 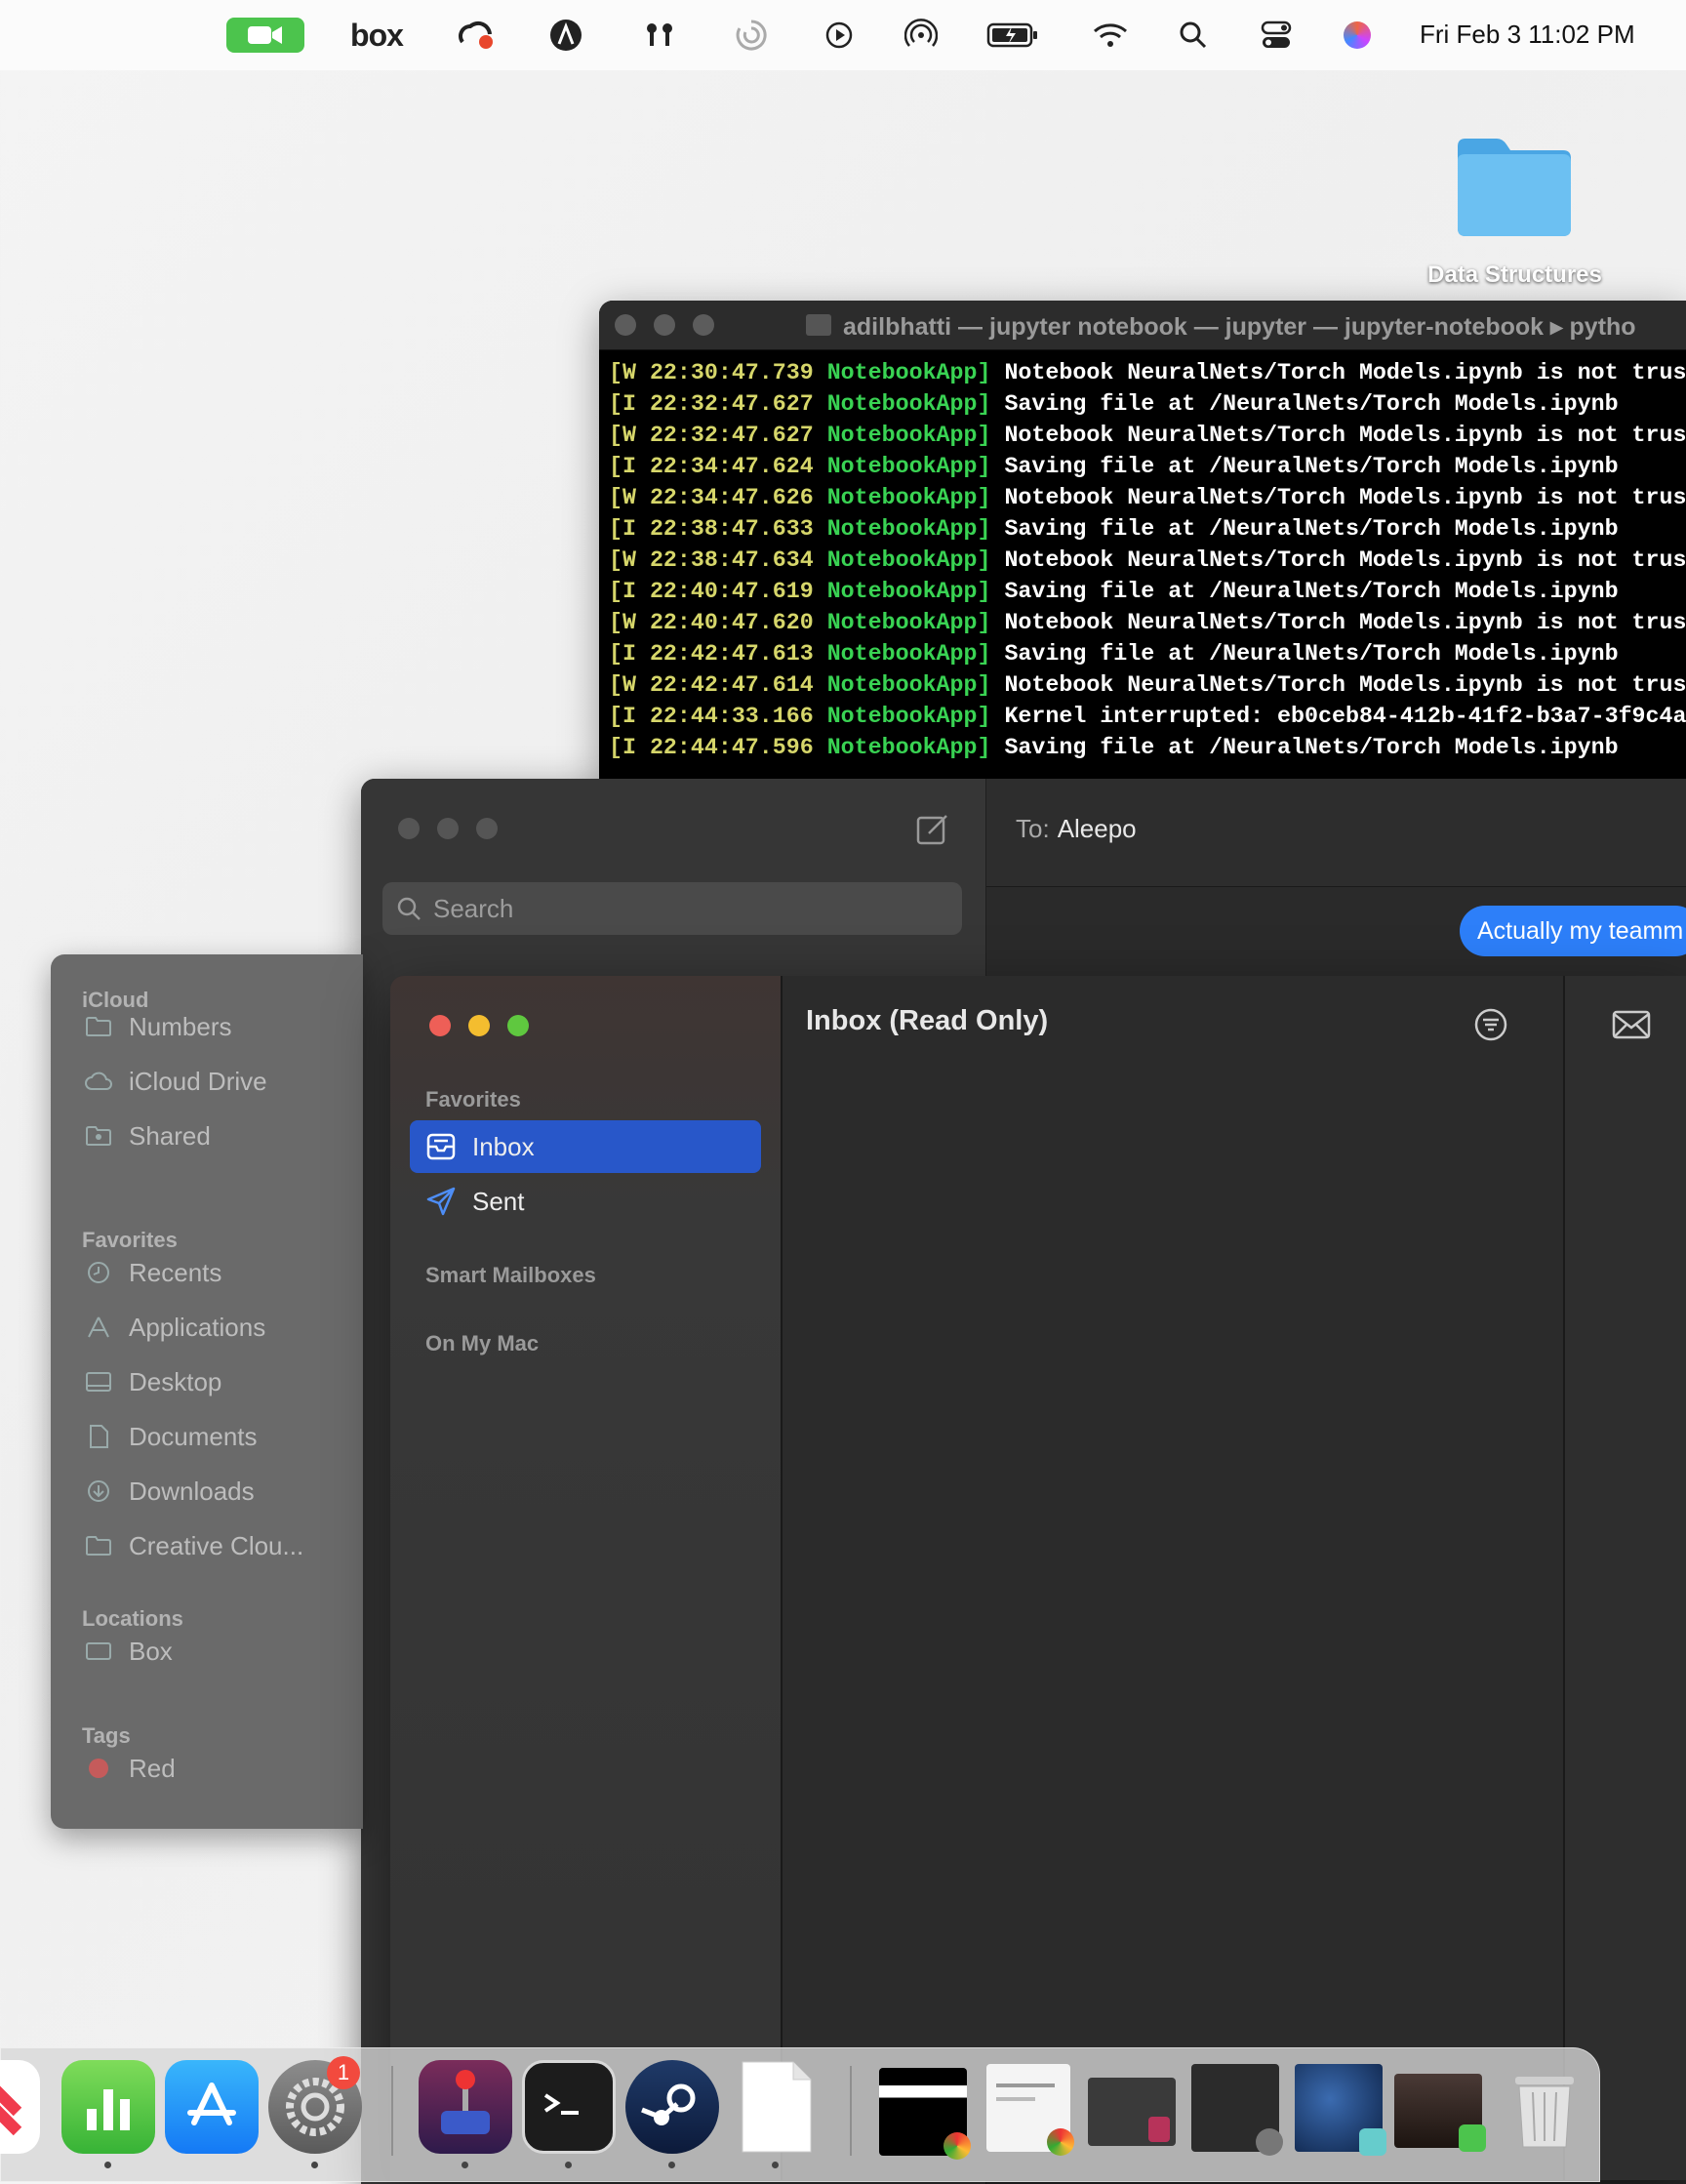 I want to click on finder-item-shared: Shared, so click(x=147, y=1135).